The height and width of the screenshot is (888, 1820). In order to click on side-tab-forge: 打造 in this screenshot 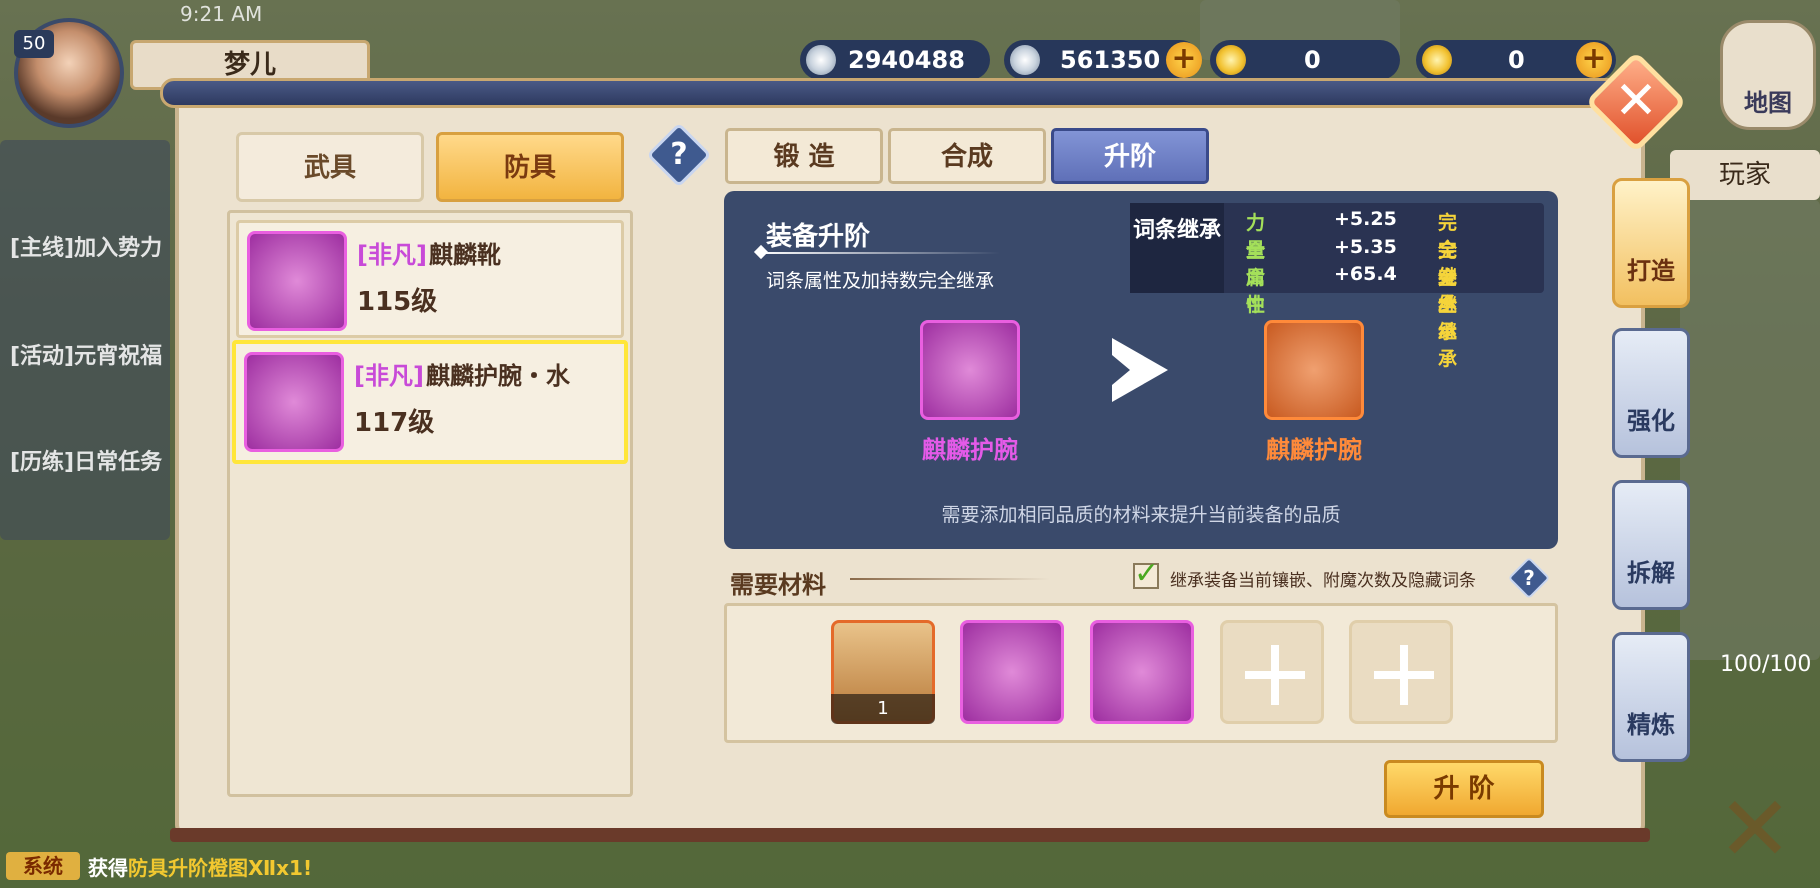, I will do `click(1651, 243)`.